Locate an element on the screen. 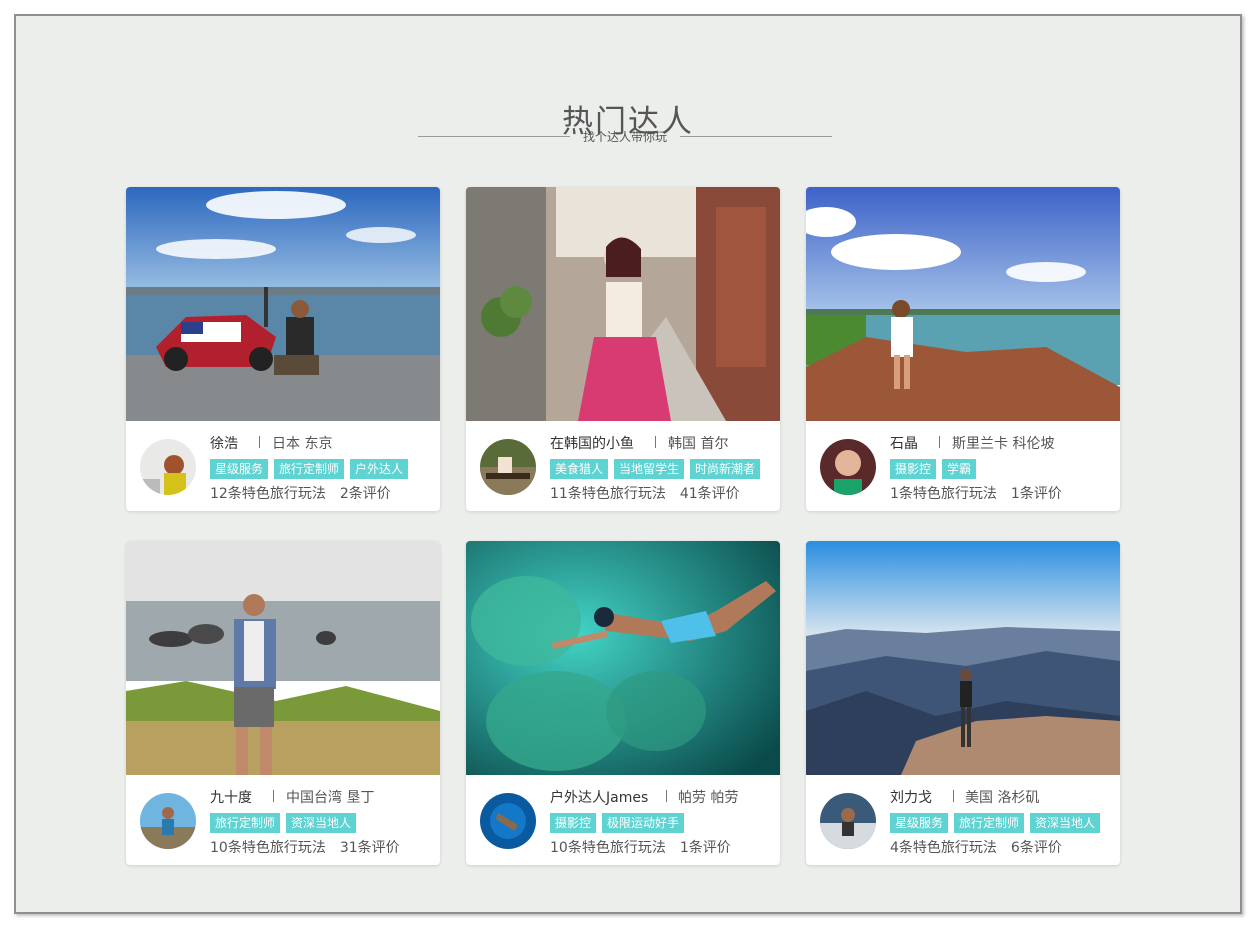  expert-card-4: 九十度 中国台湾 垦丁 旅行定制师 资深当地人 10条特色旅行玩法 31条评价 is located at coordinates (283, 703).